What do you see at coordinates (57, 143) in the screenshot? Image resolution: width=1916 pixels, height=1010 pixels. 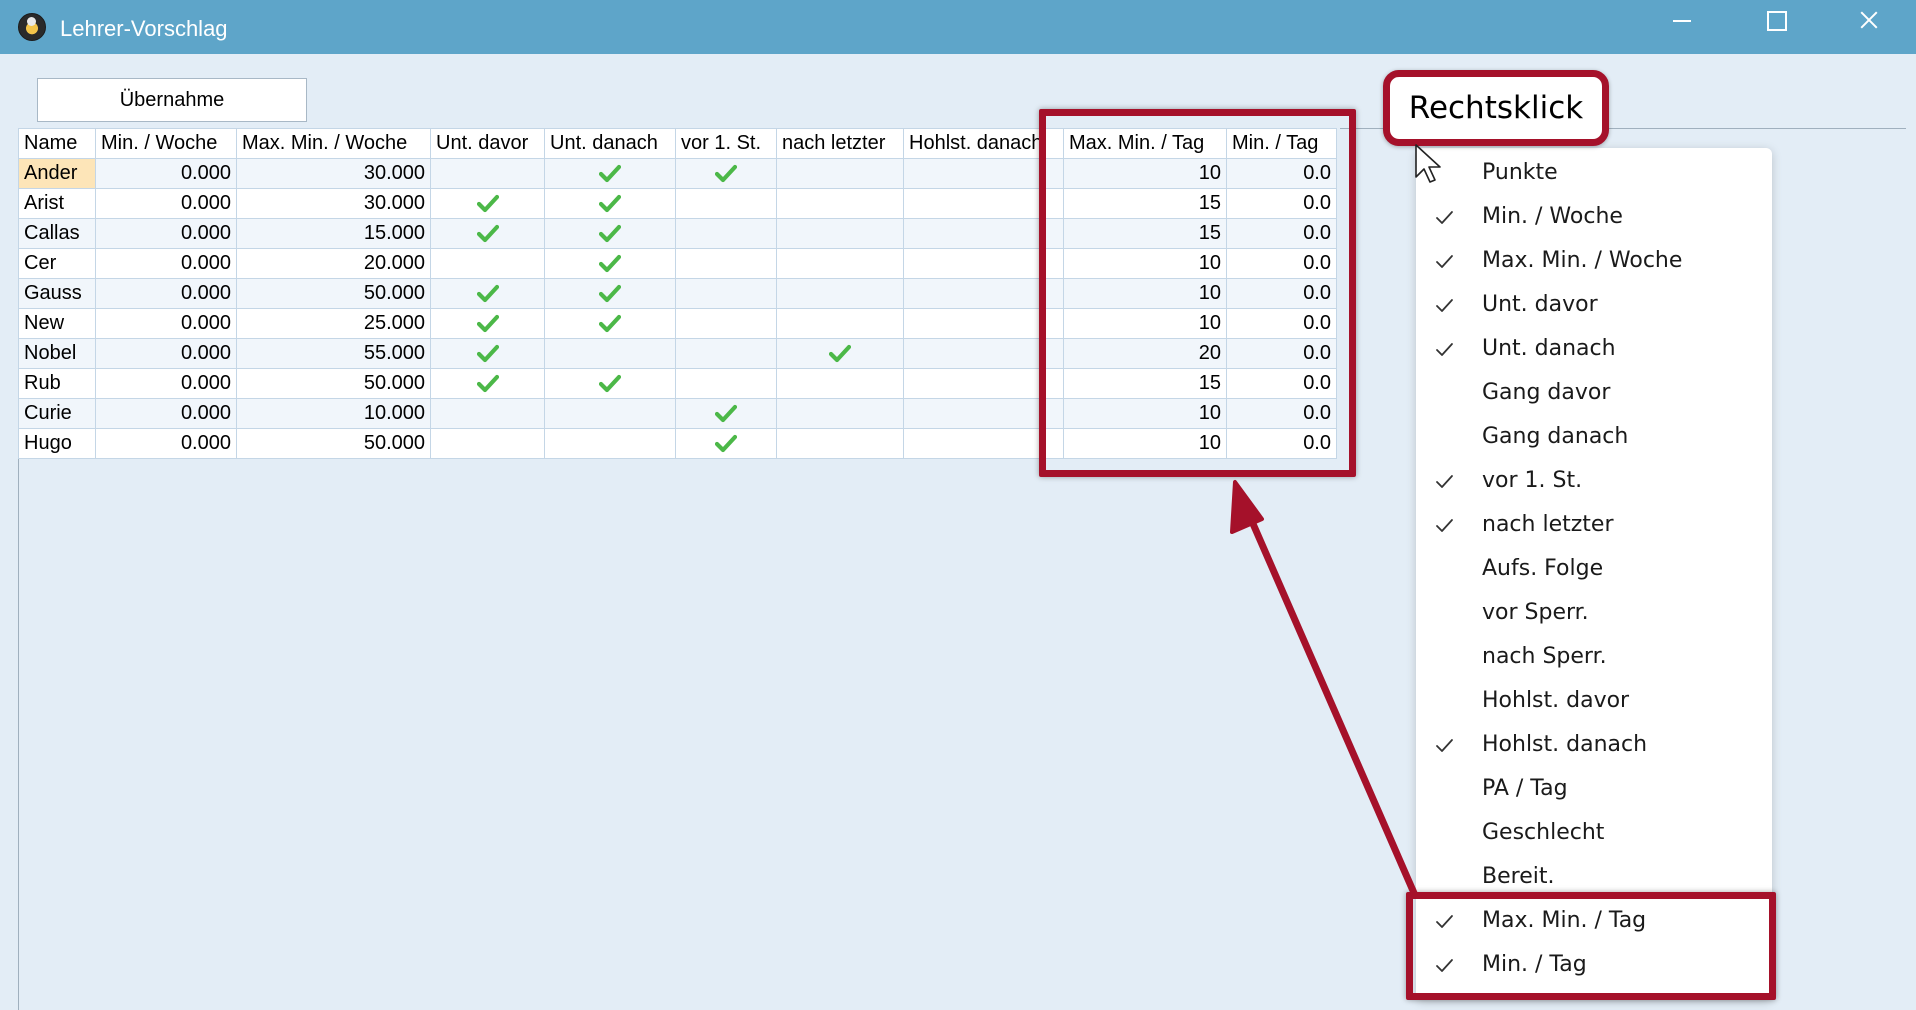 I see `column-header: Name` at bounding box center [57, 143].